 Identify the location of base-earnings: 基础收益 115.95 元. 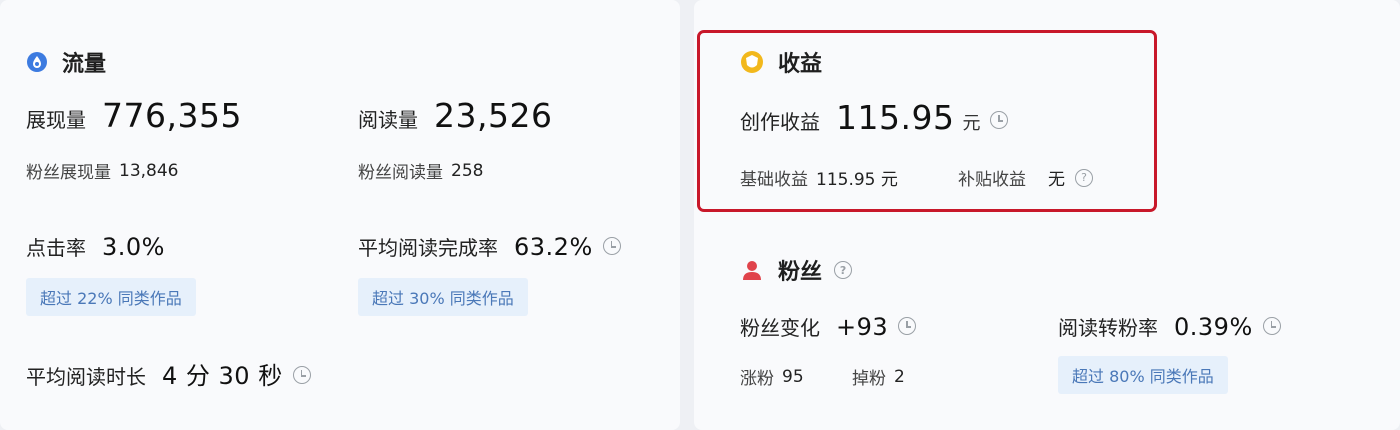
(819, 177).